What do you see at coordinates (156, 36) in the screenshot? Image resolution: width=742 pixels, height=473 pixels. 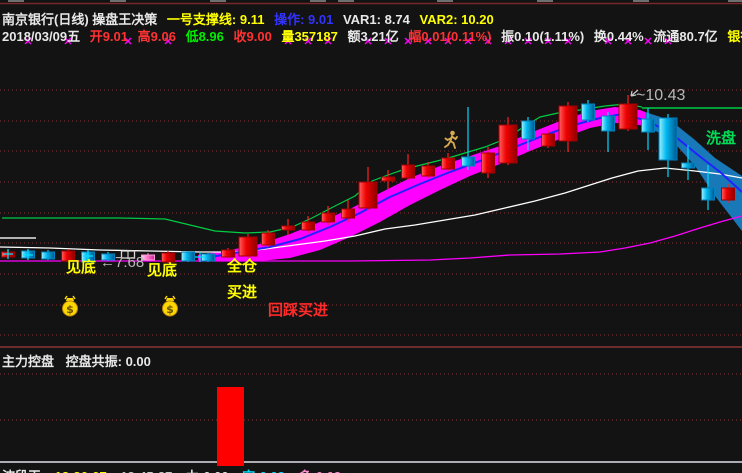 I see `high-value: 高9.06` at bounding box center [156, 36].